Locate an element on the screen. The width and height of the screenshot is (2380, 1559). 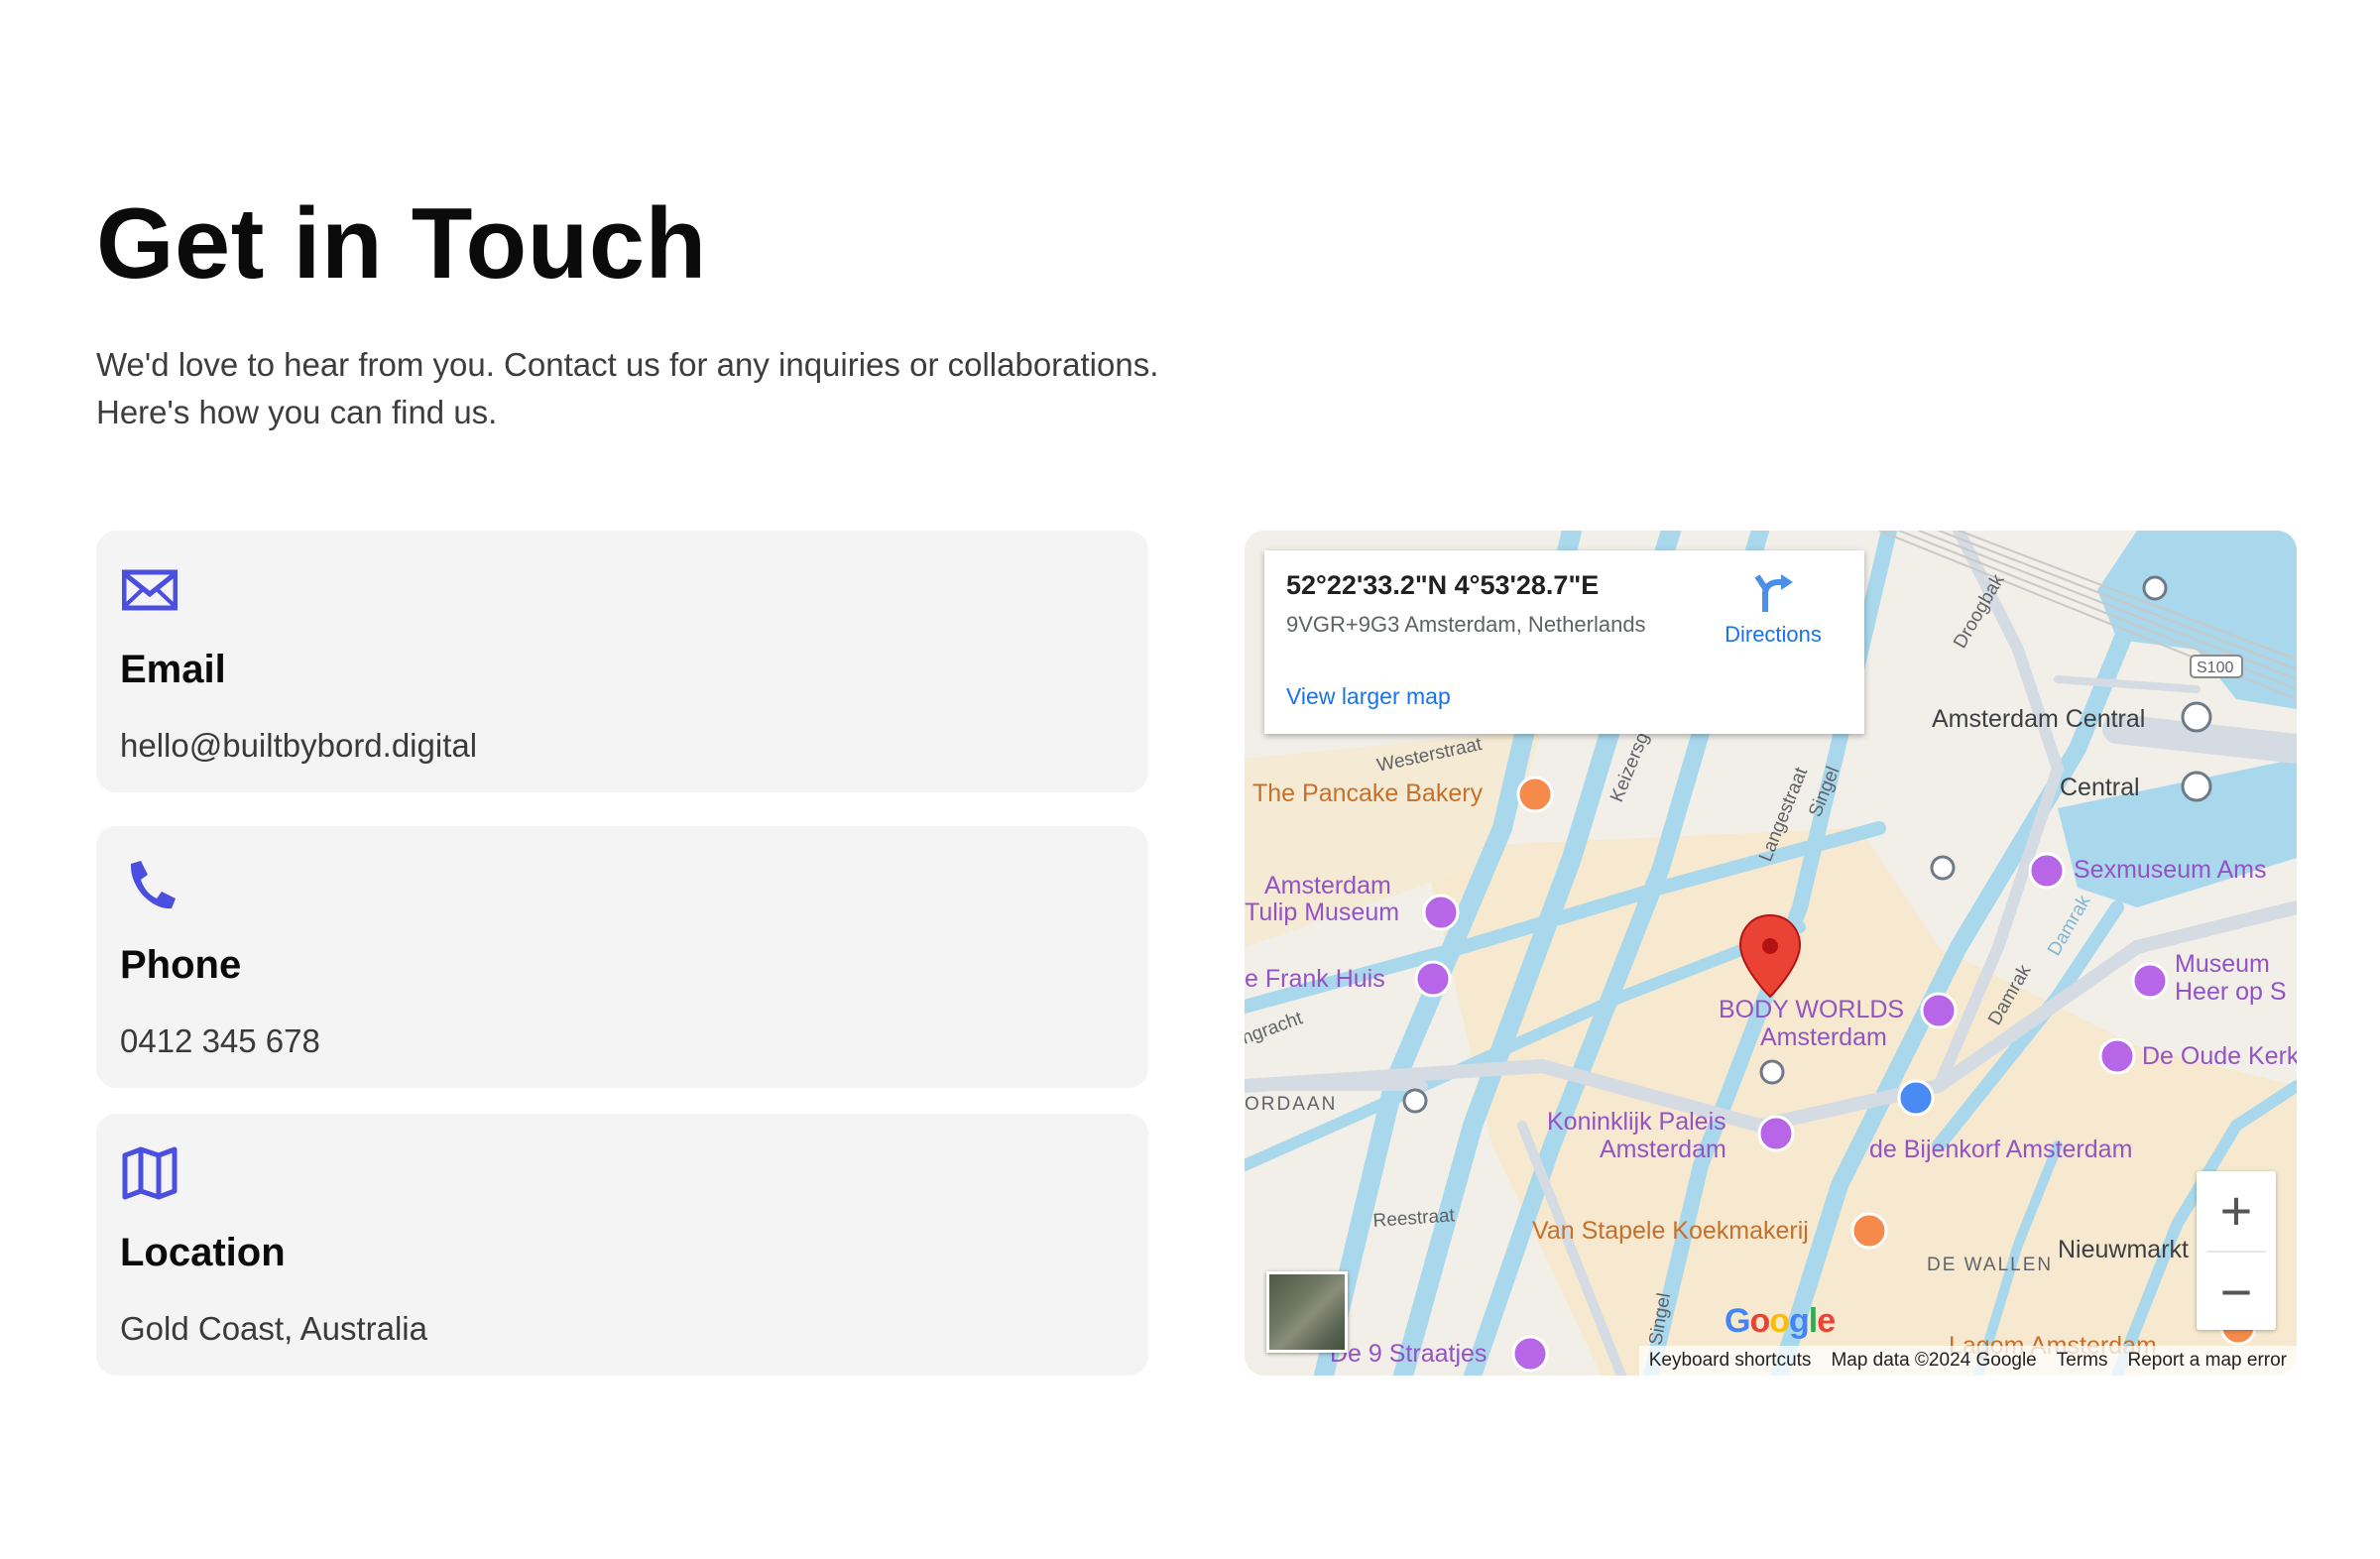
report-error-link: Report a map error is located at coordinates (2207, 1361).